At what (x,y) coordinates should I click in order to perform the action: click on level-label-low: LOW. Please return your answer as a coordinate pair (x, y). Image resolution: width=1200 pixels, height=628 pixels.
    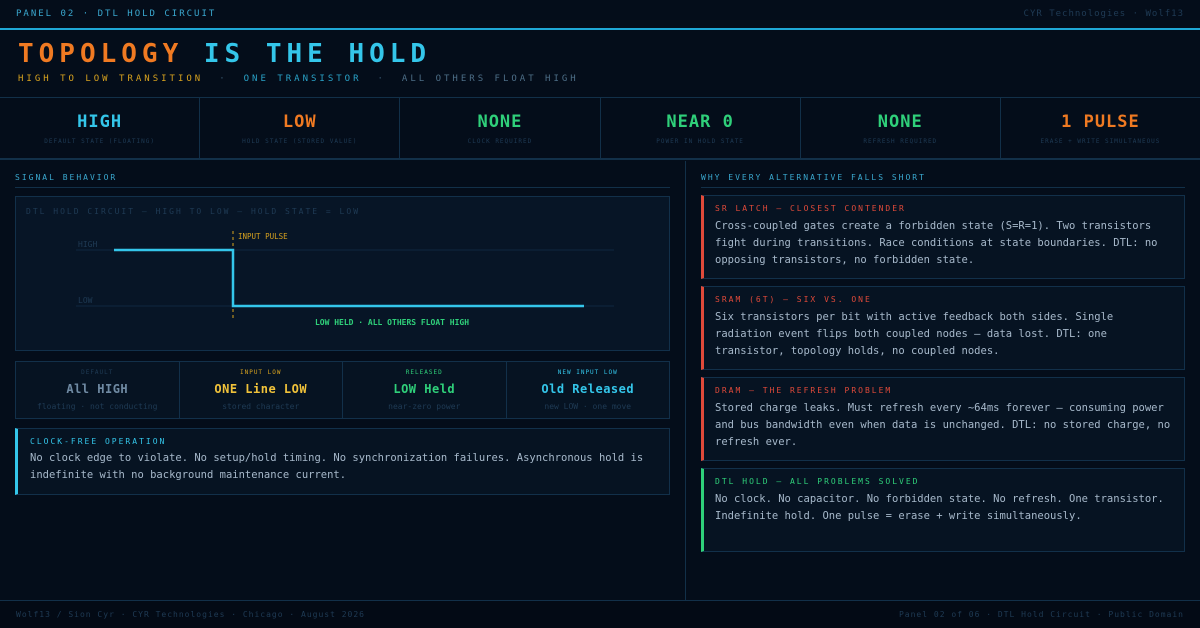
    Looking at the image, I should click on (85, 300).